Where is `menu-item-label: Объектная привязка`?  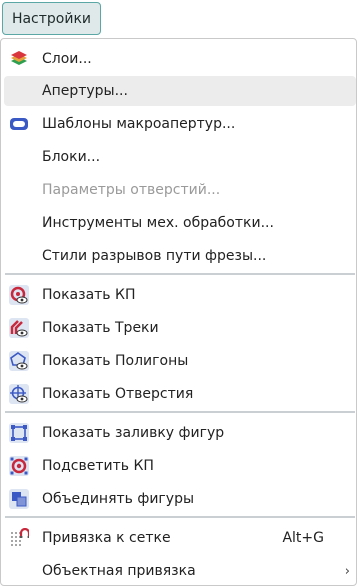
menu-item-label: Объектная привязка is located at coordinates (119, 571).